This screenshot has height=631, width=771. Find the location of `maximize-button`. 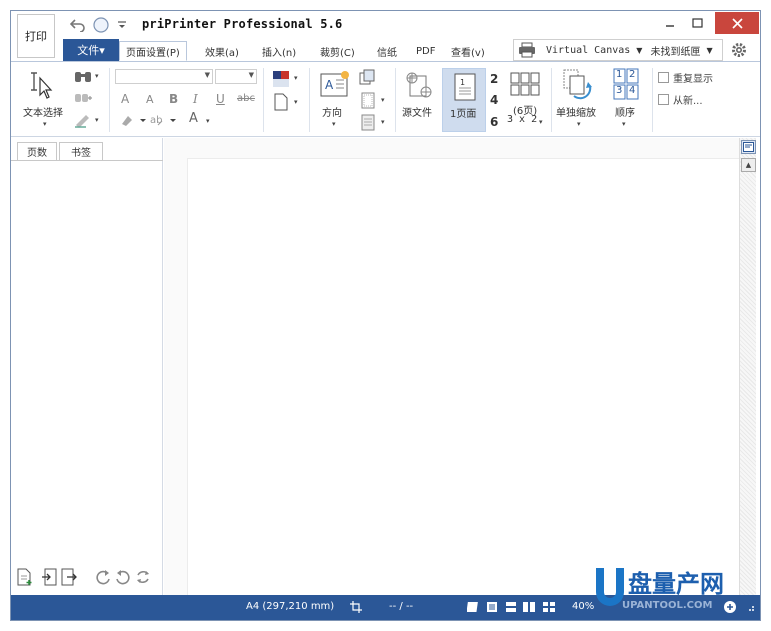

maximize-button is located at coordinates (697, 23).